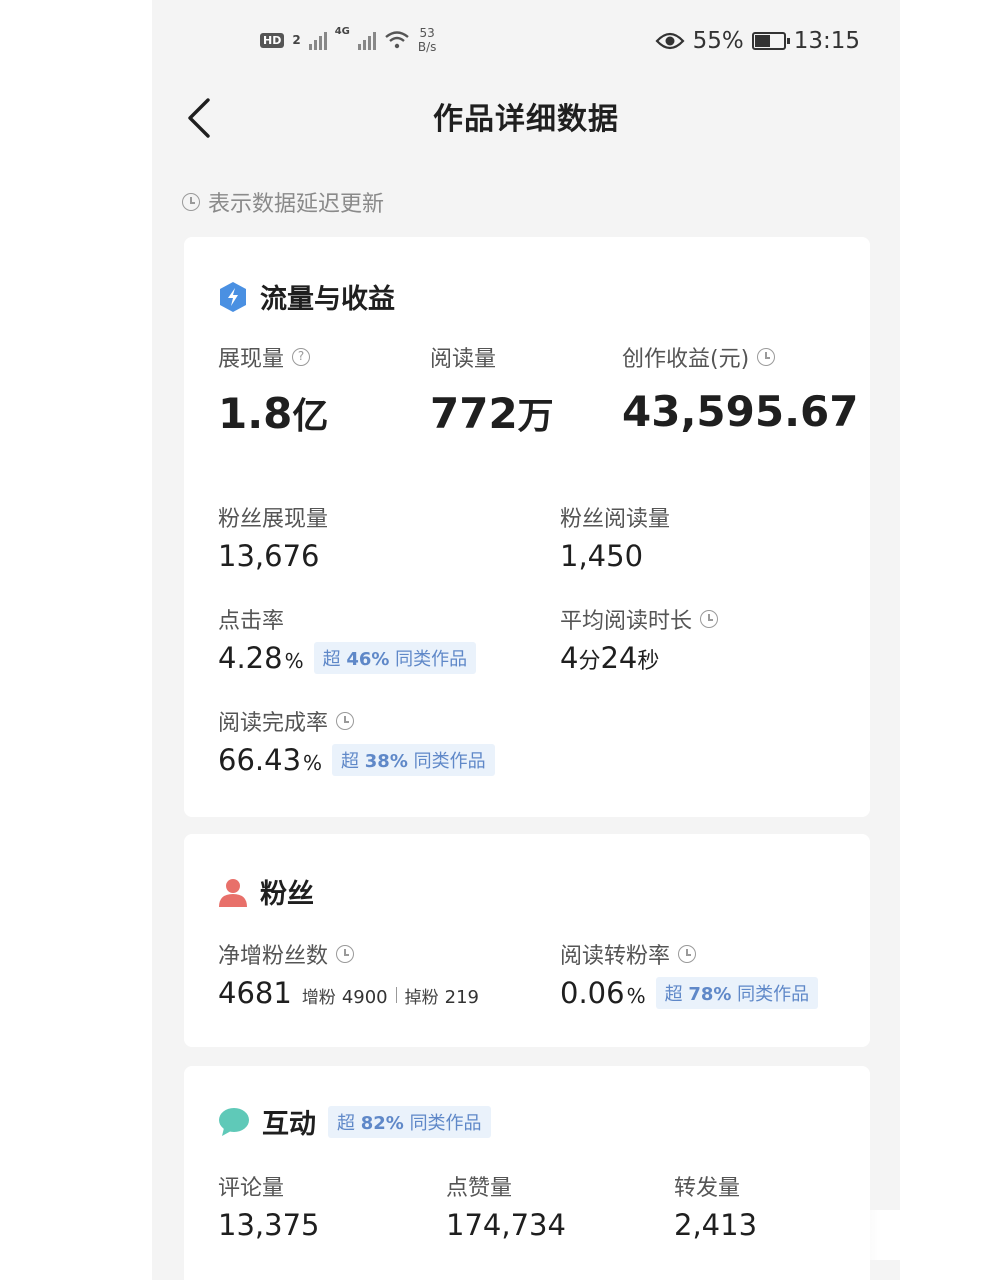 The image size is (981, 1280). I want to click on comments-value: 13,375, so click(269, 1225).